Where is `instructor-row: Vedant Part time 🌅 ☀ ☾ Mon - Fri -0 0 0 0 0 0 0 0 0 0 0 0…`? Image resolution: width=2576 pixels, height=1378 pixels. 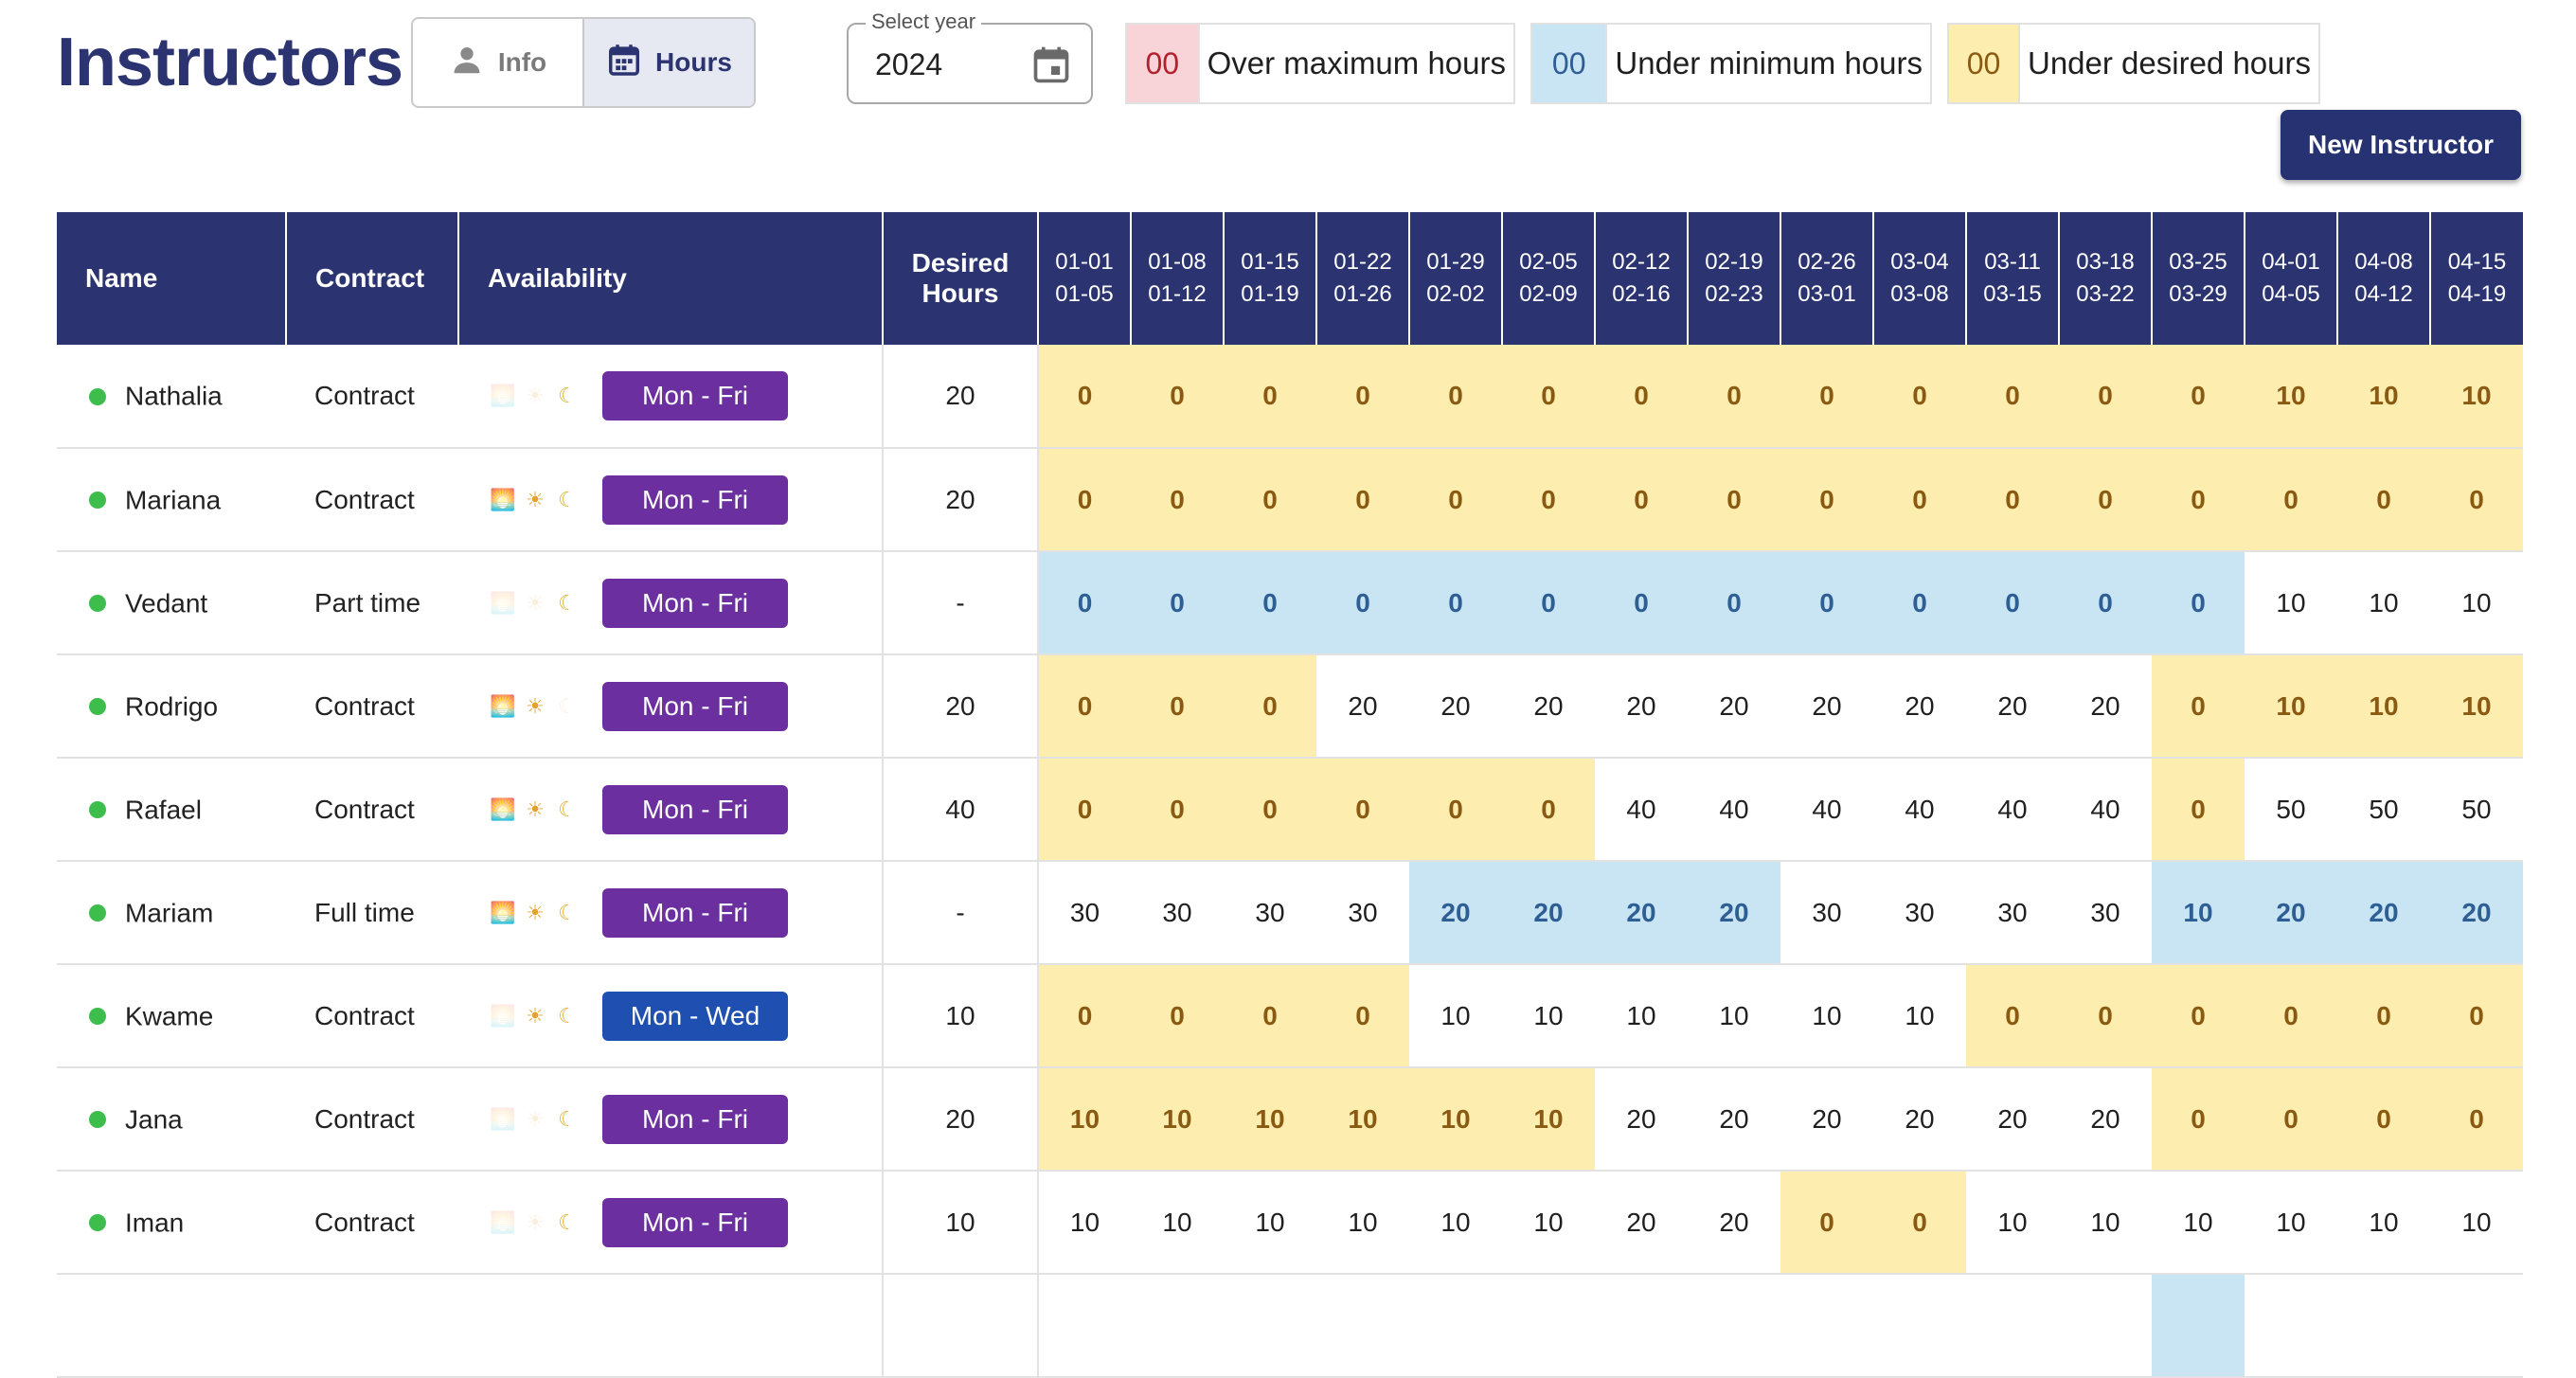
instructor-row: Vedant Part time 🌅 ☀ ☾ Mon - Fri -0 0 0 0 0 0 0 0 0 0 0 0… is located at coordinates (1290, 603).